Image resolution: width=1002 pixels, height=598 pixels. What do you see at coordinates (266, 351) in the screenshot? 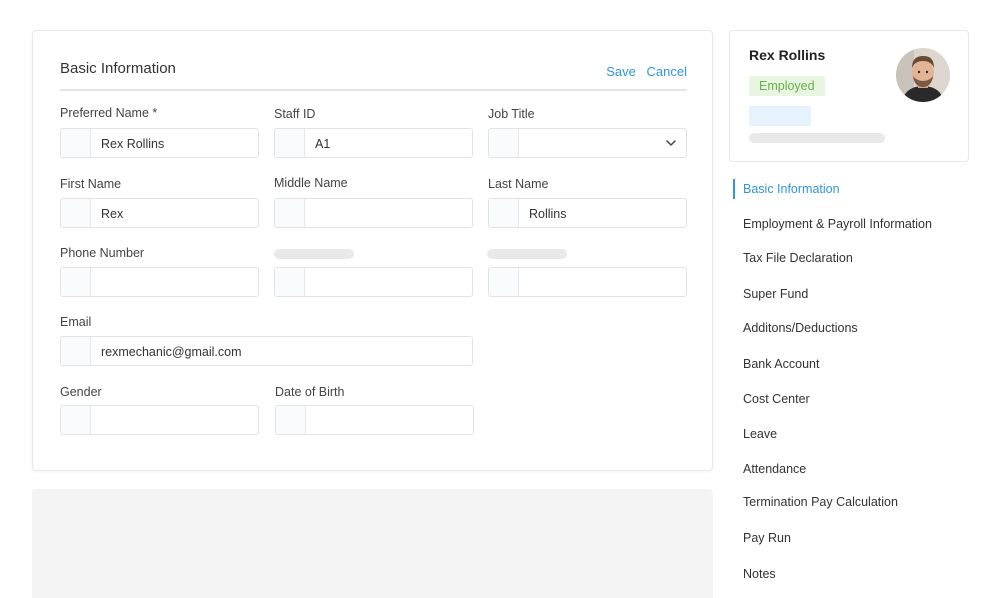
I see `email-field: rexmechanic@gmail.com` at bounding box center [266, 351].